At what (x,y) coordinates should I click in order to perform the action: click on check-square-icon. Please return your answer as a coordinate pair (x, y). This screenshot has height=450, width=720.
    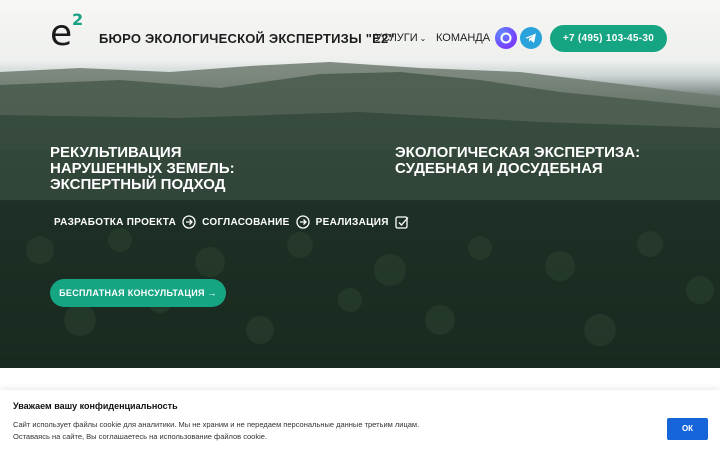
    Looking at the image, I should click on (402, 222).